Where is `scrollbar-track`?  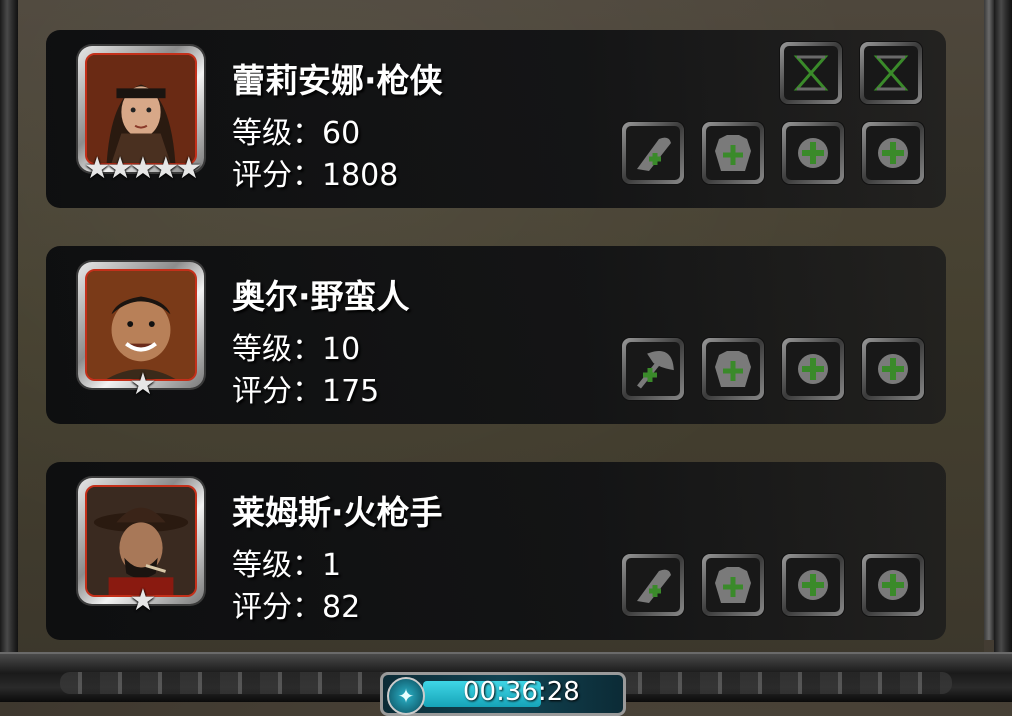
scrollbar-track is located at coordinates (989, 320).